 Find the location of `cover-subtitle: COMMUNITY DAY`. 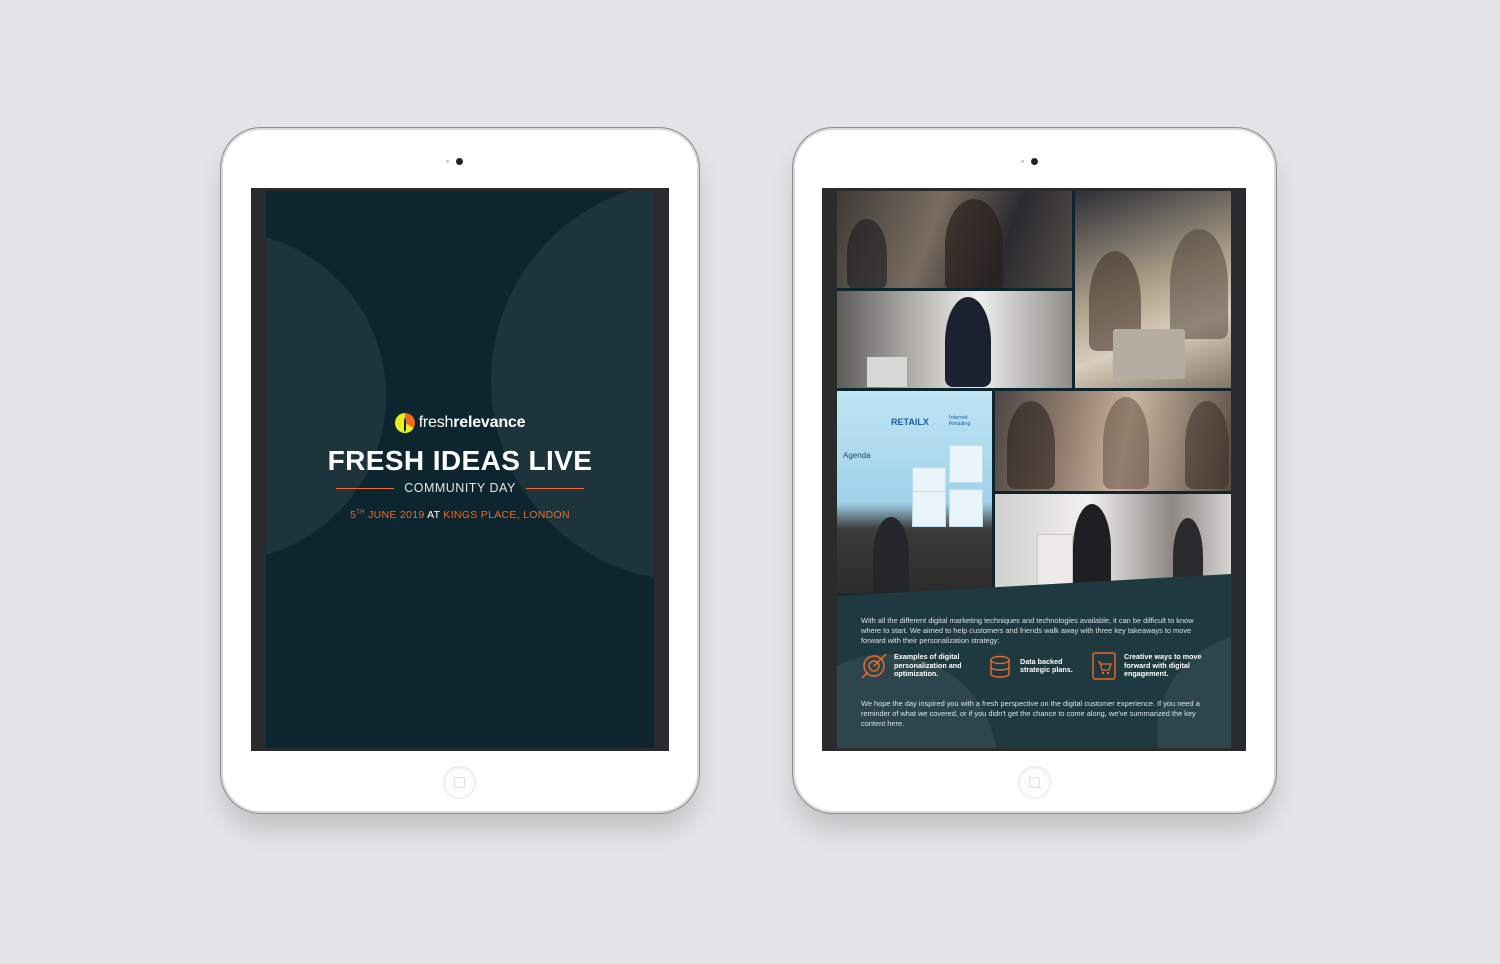

cover-subtitle: COMMUNITY DAY is located at coordinates (460, 488).